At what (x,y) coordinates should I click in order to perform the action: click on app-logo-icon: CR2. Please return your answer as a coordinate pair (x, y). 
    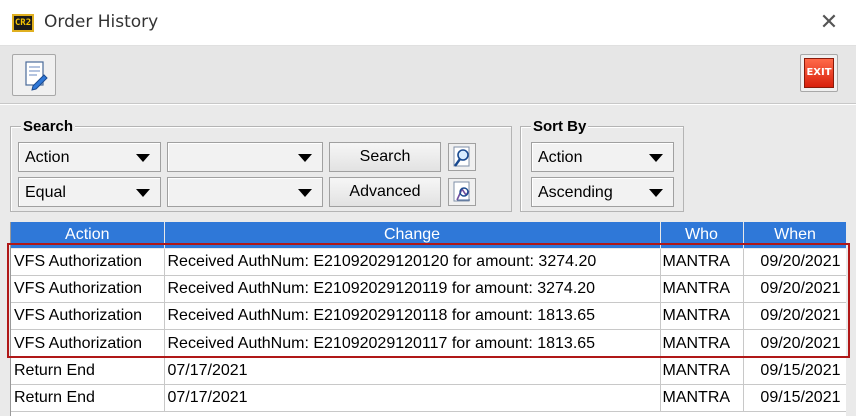
    Looking at the image, I should click on (23, 23).